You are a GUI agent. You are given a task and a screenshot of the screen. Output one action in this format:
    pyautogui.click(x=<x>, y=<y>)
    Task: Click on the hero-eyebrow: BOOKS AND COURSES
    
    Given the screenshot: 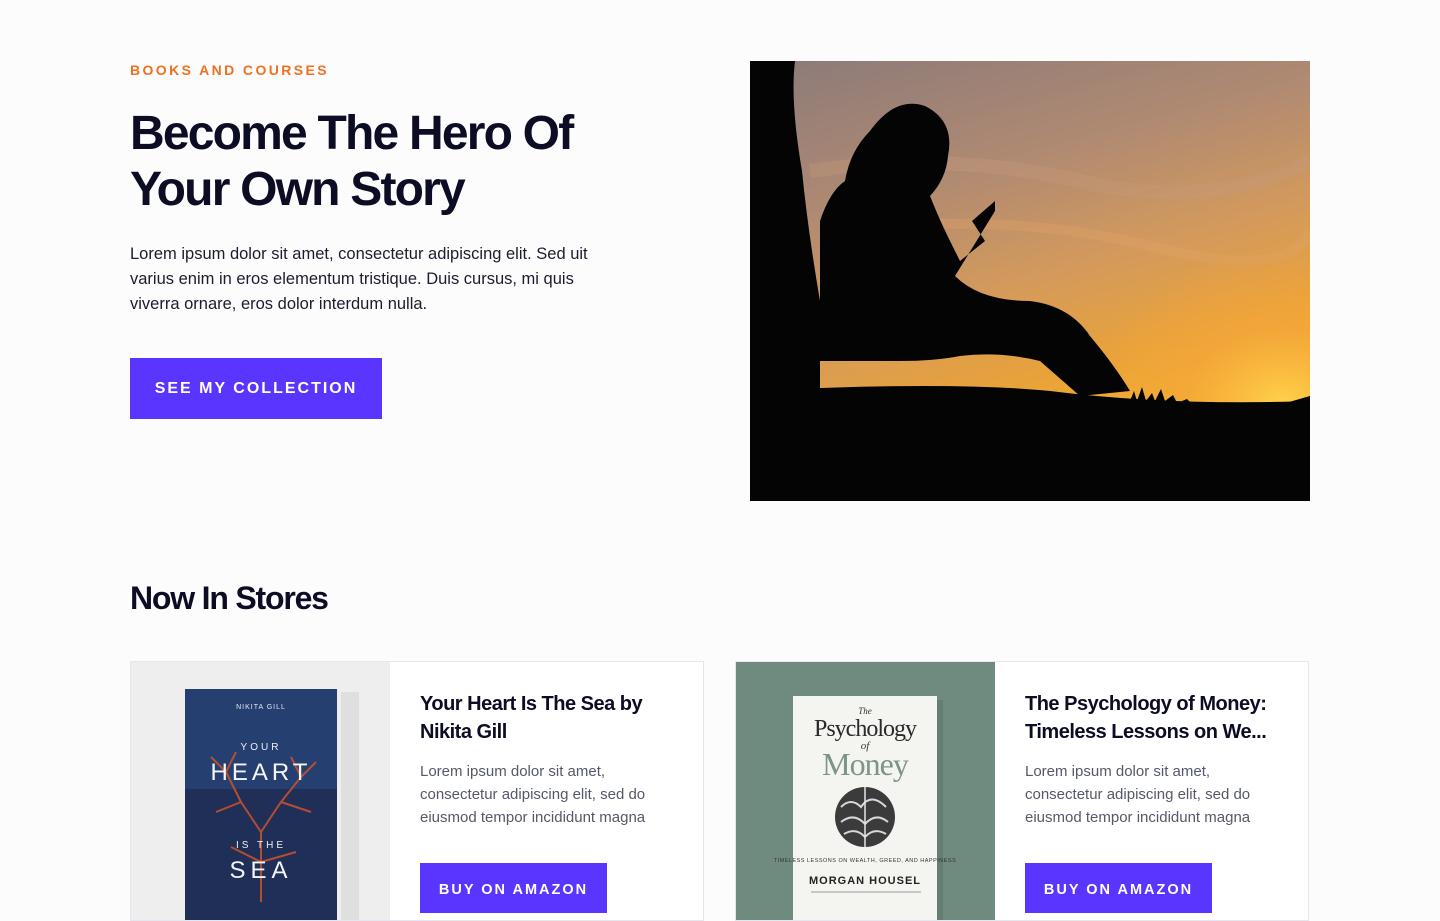 What is the action you would take?
    pyautogui.click(x=229, y=70)
    